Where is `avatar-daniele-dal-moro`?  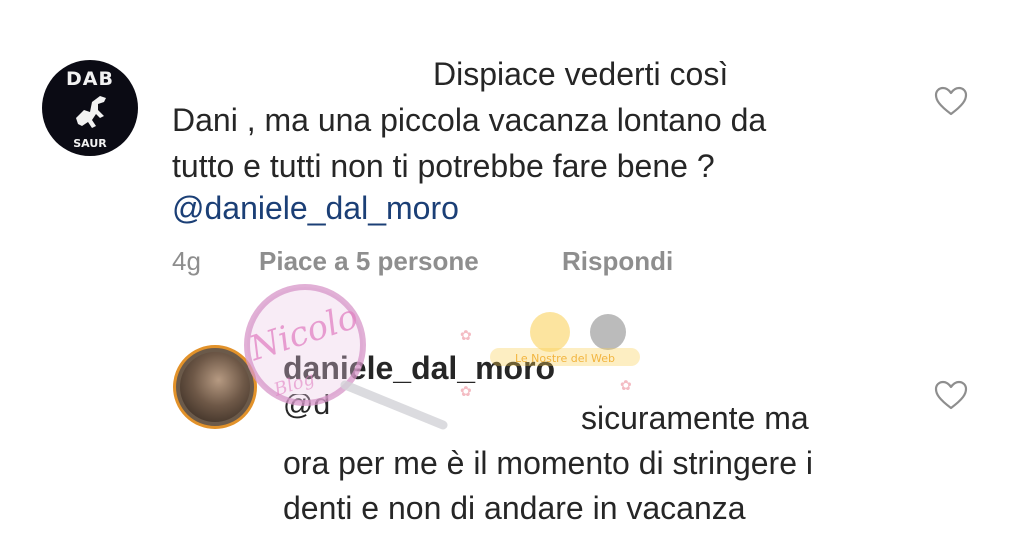
avatar-daniele-dal-moro is located at coordinates (215, 387).